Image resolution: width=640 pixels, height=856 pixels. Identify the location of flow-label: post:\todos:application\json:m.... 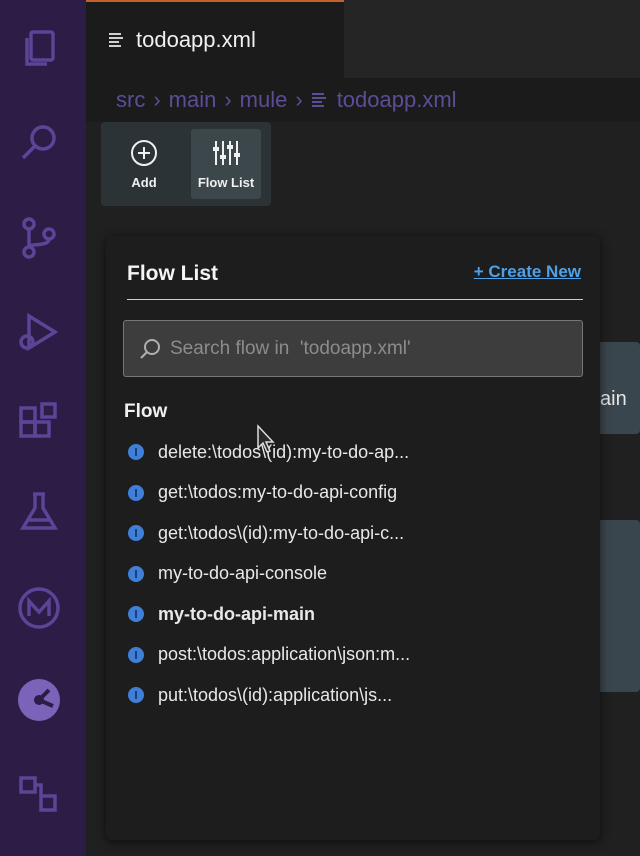
(284, 654).